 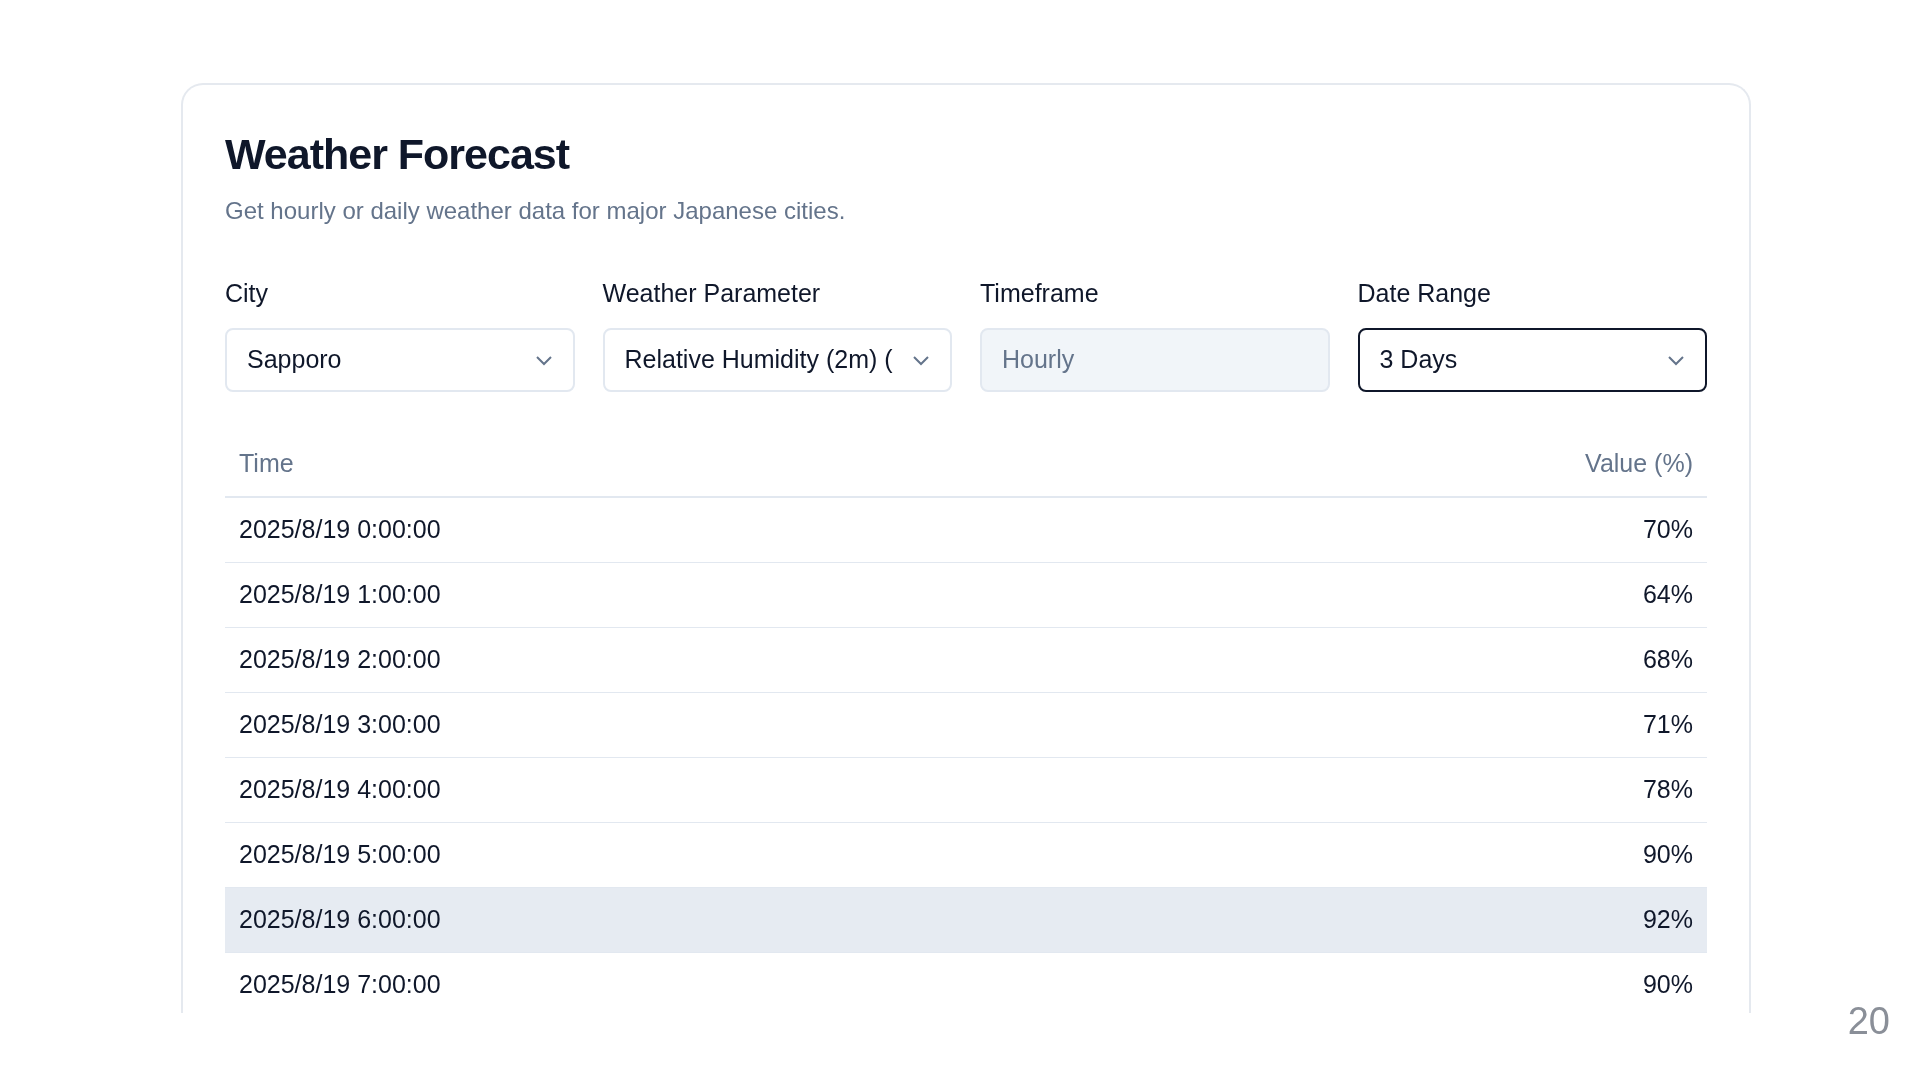 I want to click on table-row: 2025/8/19 3:00:00 71%, so click(x=966, y=726).